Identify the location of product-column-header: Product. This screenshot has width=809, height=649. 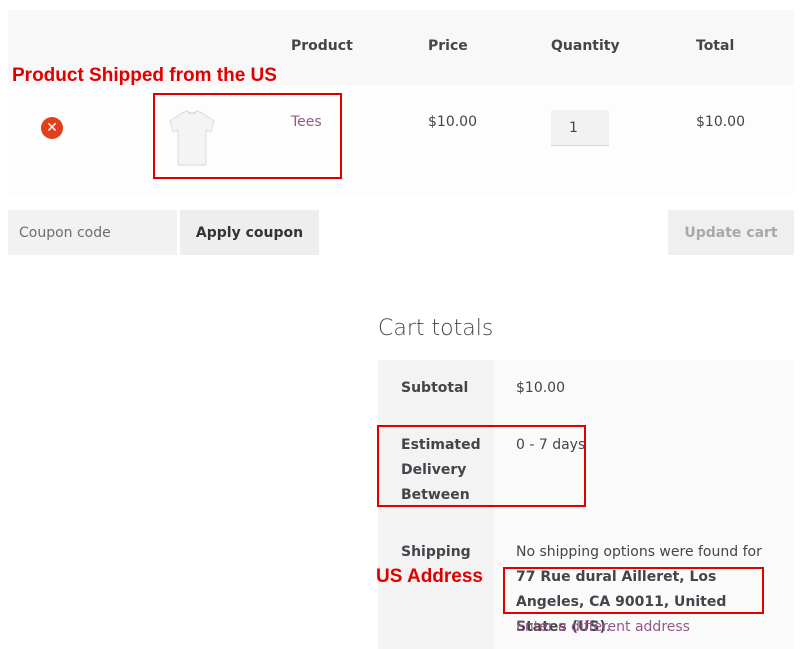
(322, 46).